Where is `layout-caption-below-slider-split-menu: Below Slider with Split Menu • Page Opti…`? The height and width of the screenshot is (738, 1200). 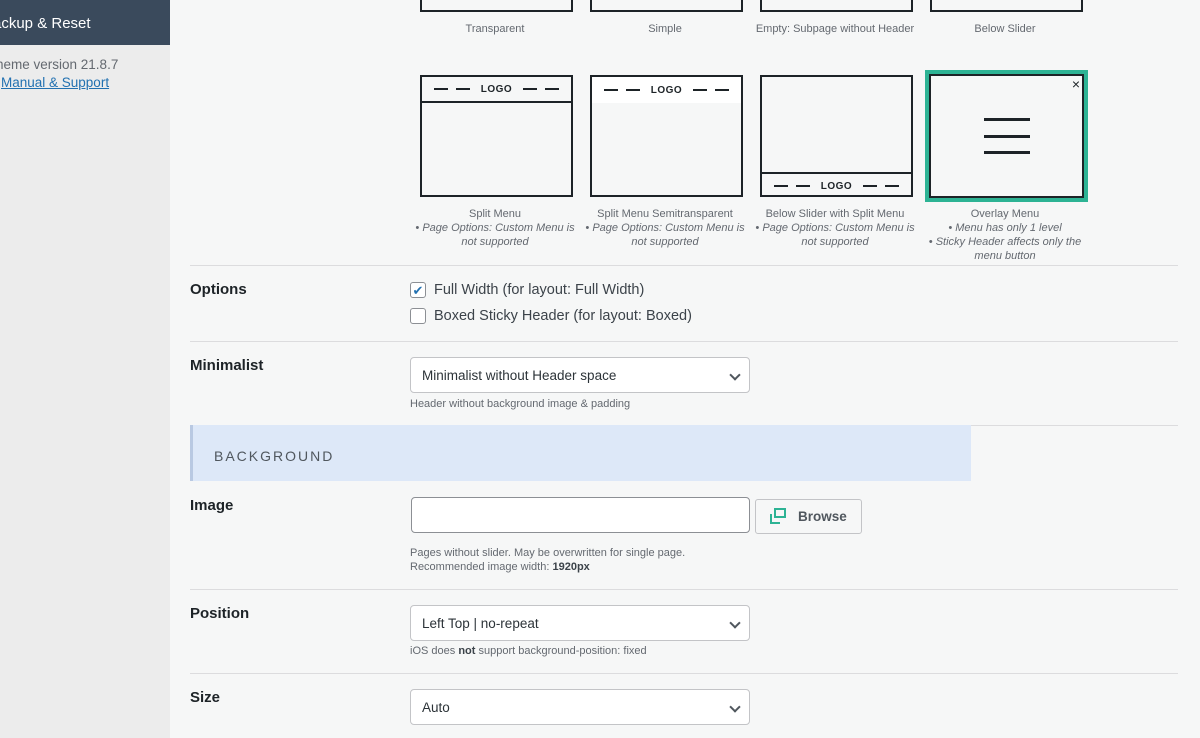
layout-caption-below-slider-split-menu: Below Slider with Split Menu • Page Opti… is located at coordinates (835, 228).